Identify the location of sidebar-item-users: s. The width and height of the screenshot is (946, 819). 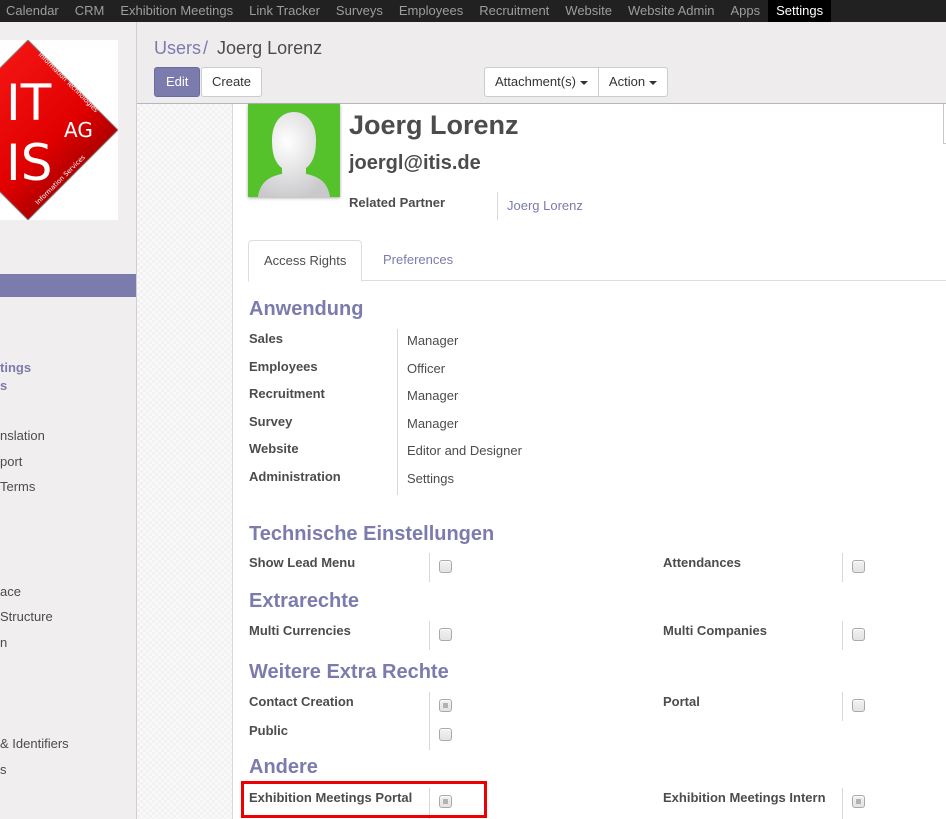
(3, 385).